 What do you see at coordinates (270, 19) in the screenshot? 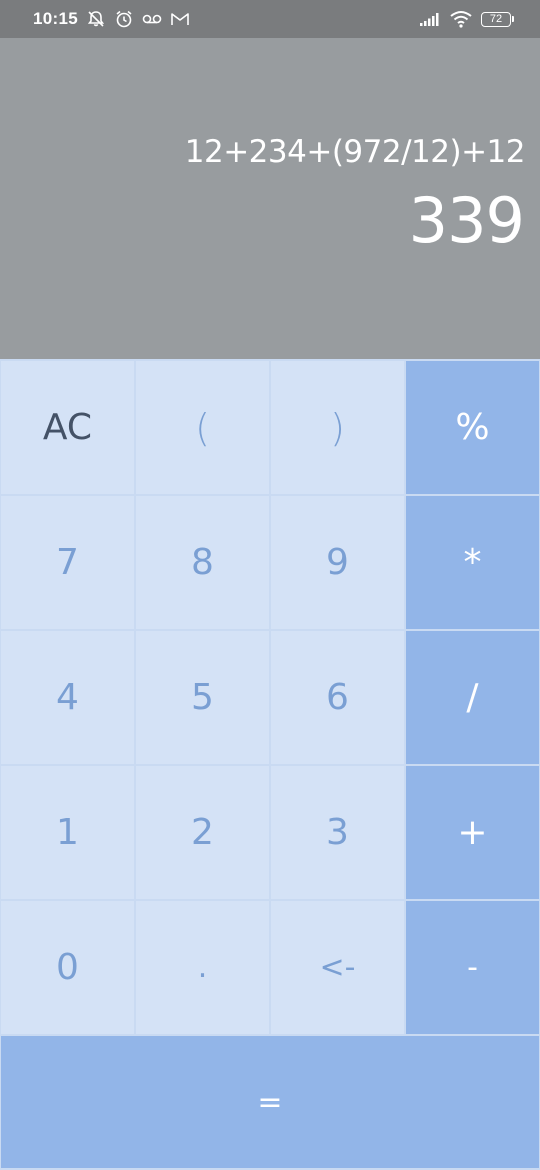
I see `status-bar: 10:15 72` at bounding box center [270, 19].